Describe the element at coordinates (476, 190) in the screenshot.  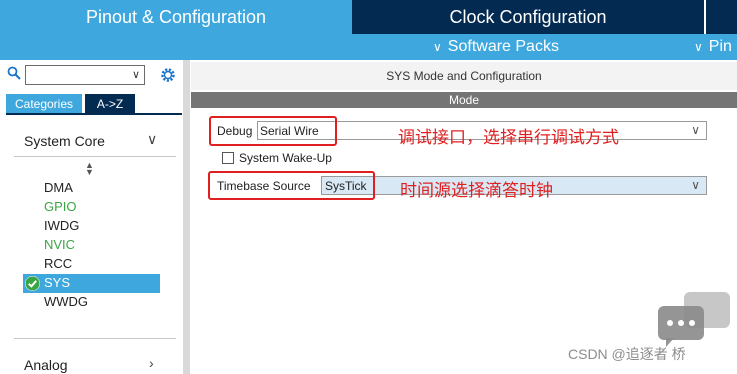
I see `annotation-timebase-note: 时间源选择滴答时钟` at that location.